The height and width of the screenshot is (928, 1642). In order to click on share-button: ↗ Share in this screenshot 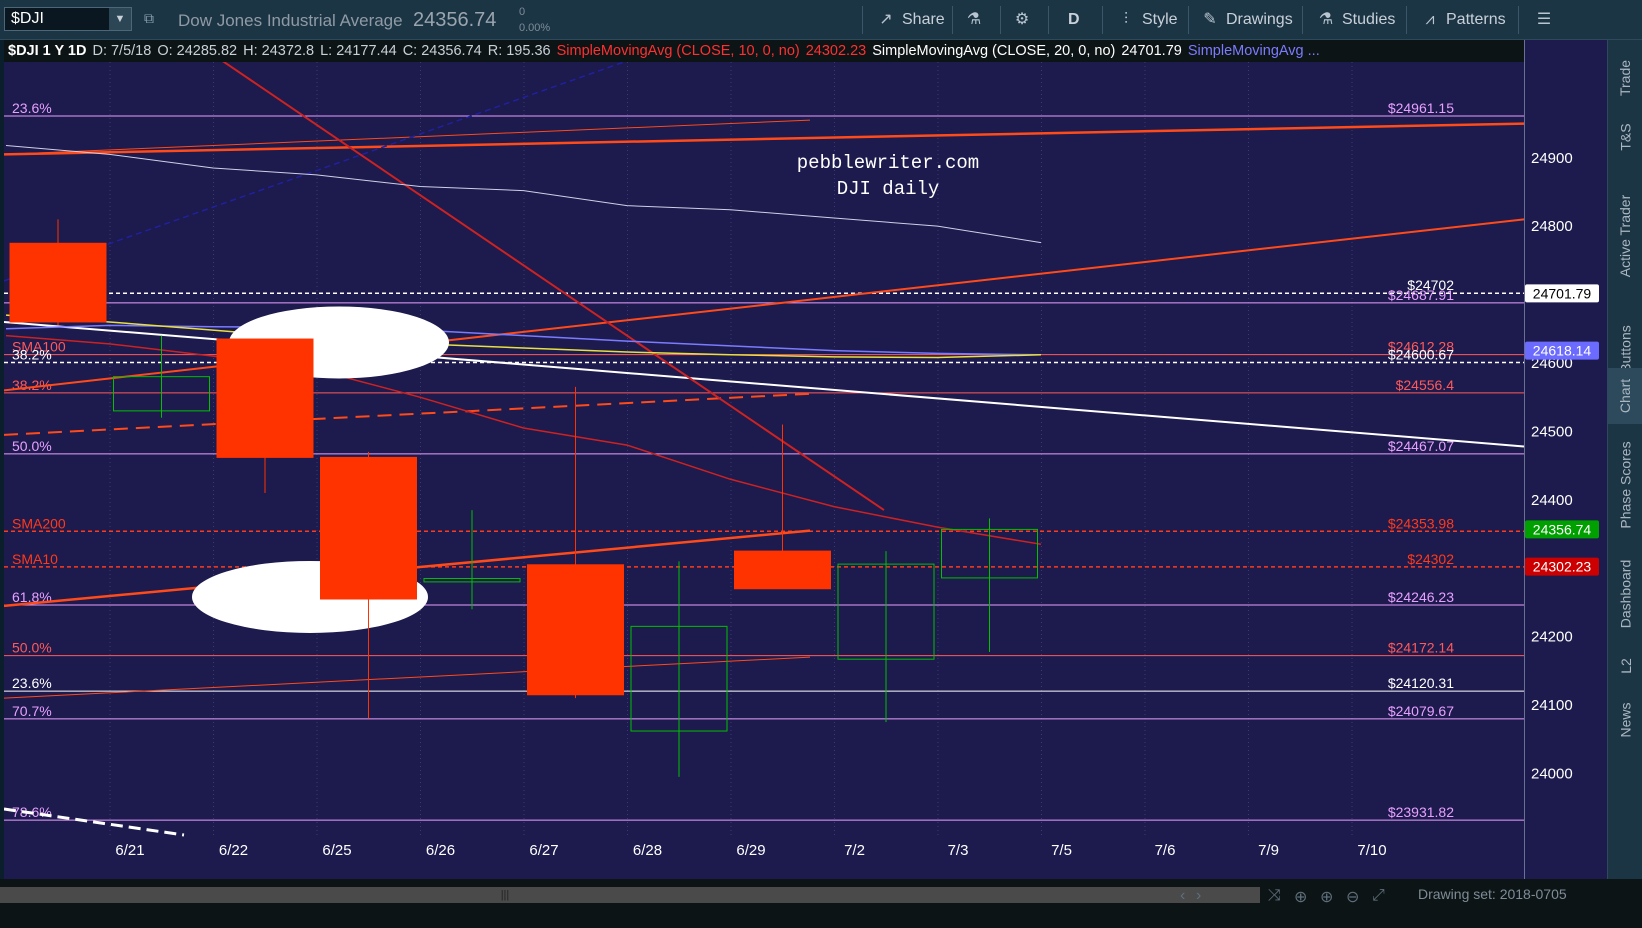, I will do `click(910, 20)`.